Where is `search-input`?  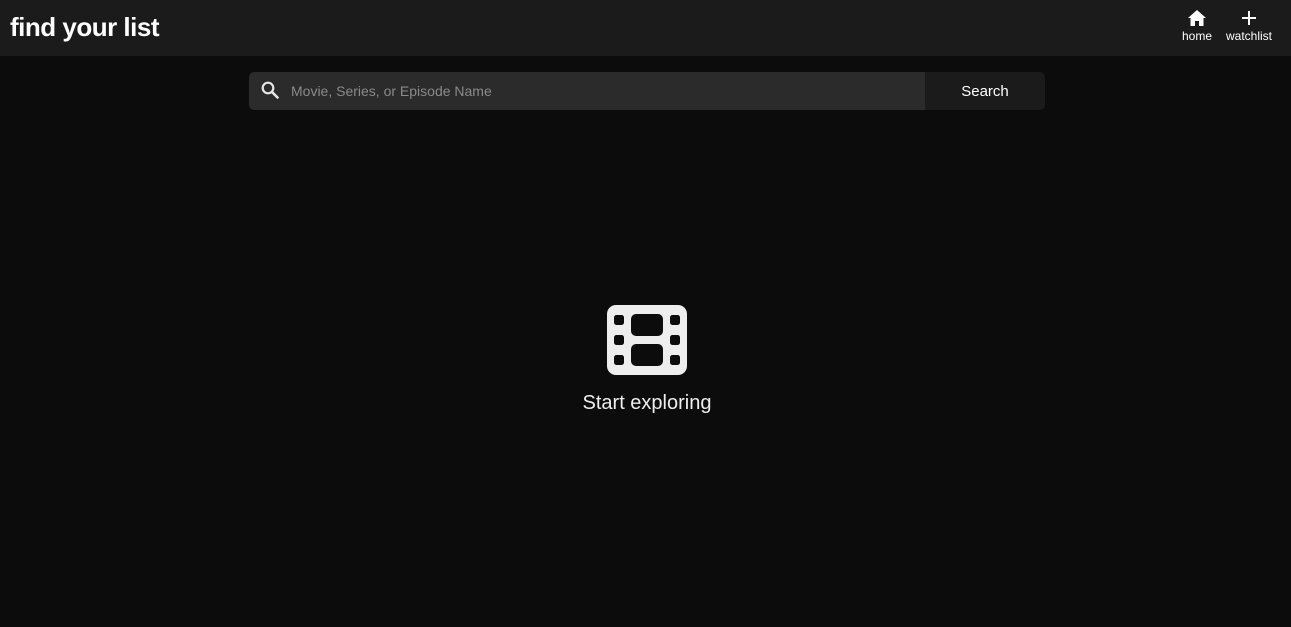 search-input is located at coordinates (601, 91).